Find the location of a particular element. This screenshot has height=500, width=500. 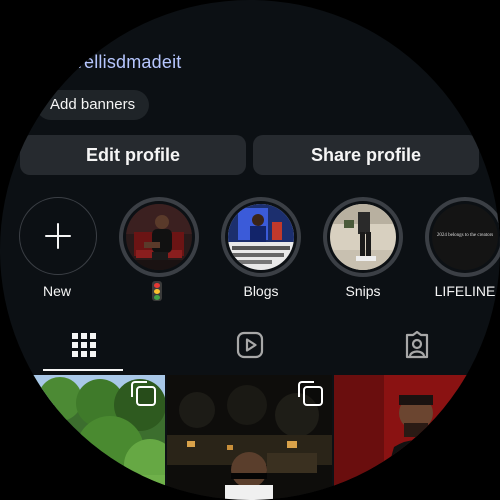

tagged-tab is located at coordinates (417, 345).